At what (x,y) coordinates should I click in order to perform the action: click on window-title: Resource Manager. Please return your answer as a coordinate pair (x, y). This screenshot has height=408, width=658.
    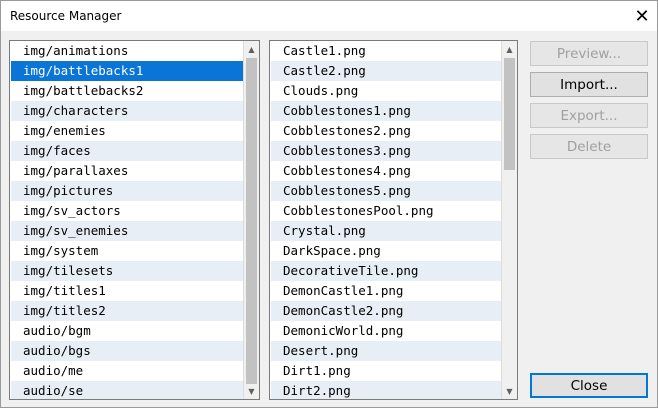
    Looking at the image, I should click on (66, 16).